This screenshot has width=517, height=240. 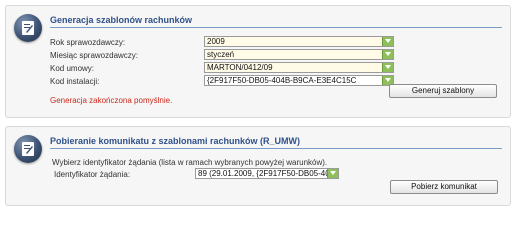 What do you see at coordinates (282, 80) in the screenshot?
I see `installation-value: {2F917F50-DB05-404B-B9CA-E3E4C15C` at bounding box center [282, 80].